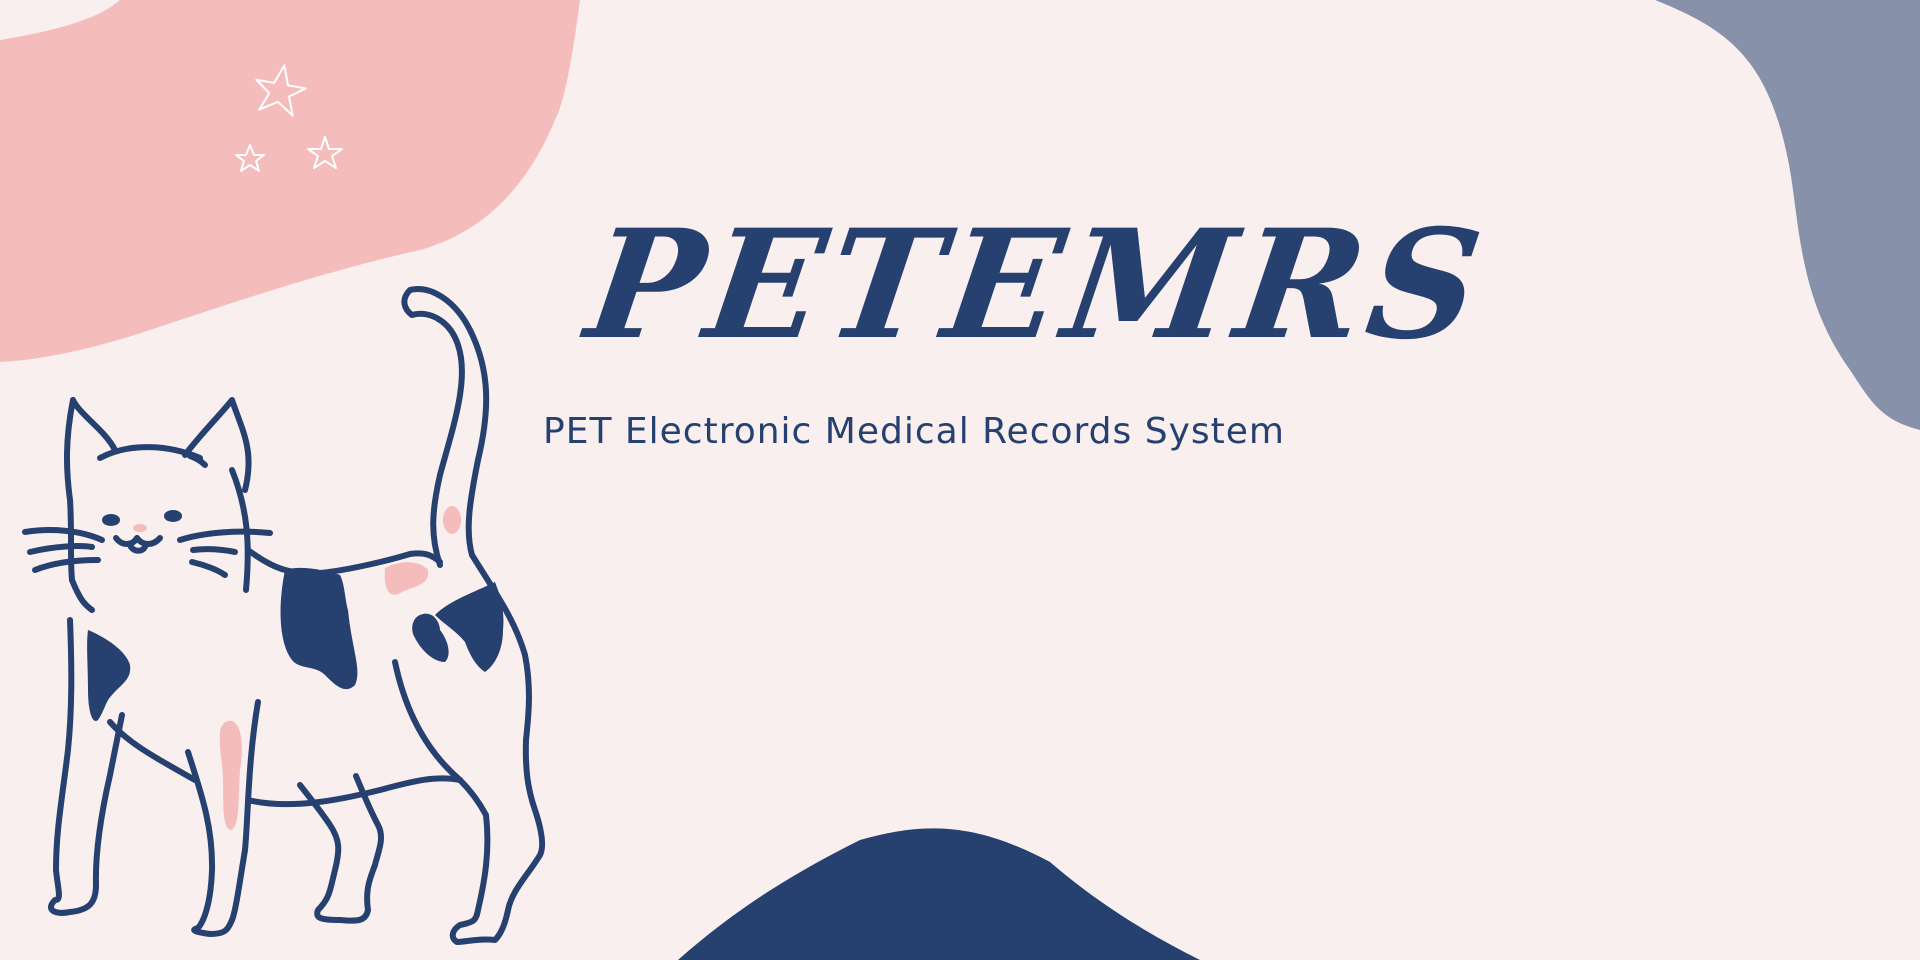 The image size is (1920, 960). I want to click on app-title: PETEMRS, so click(1037, 285).